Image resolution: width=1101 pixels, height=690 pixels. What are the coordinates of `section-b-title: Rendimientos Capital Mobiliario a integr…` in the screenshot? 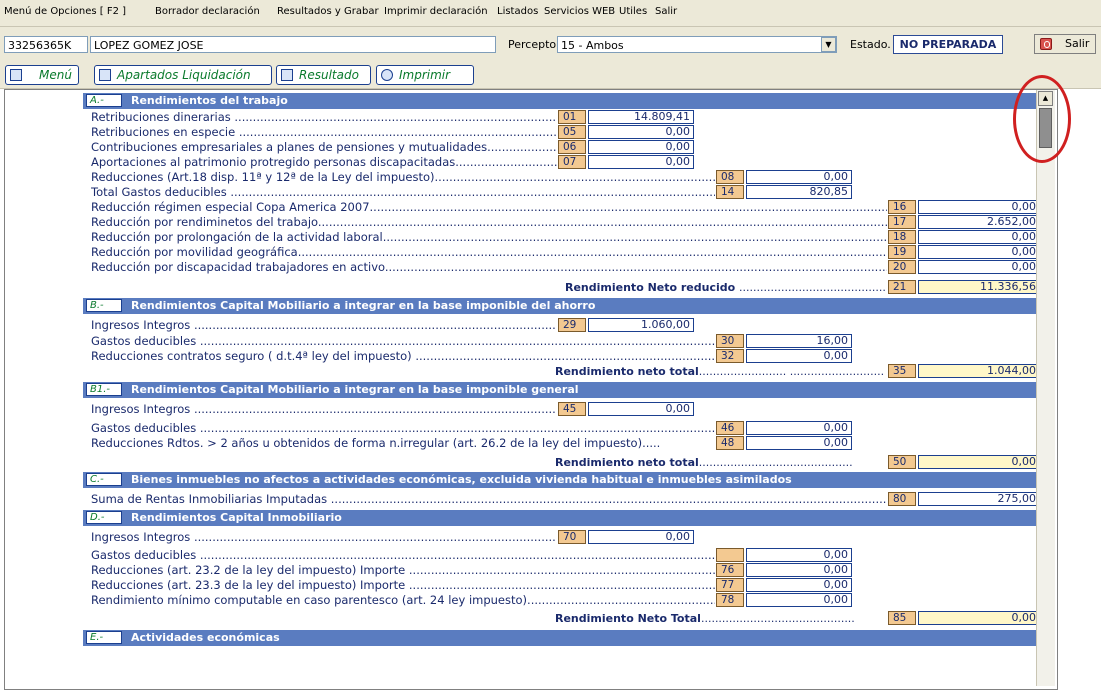 It's located at (363, 305).